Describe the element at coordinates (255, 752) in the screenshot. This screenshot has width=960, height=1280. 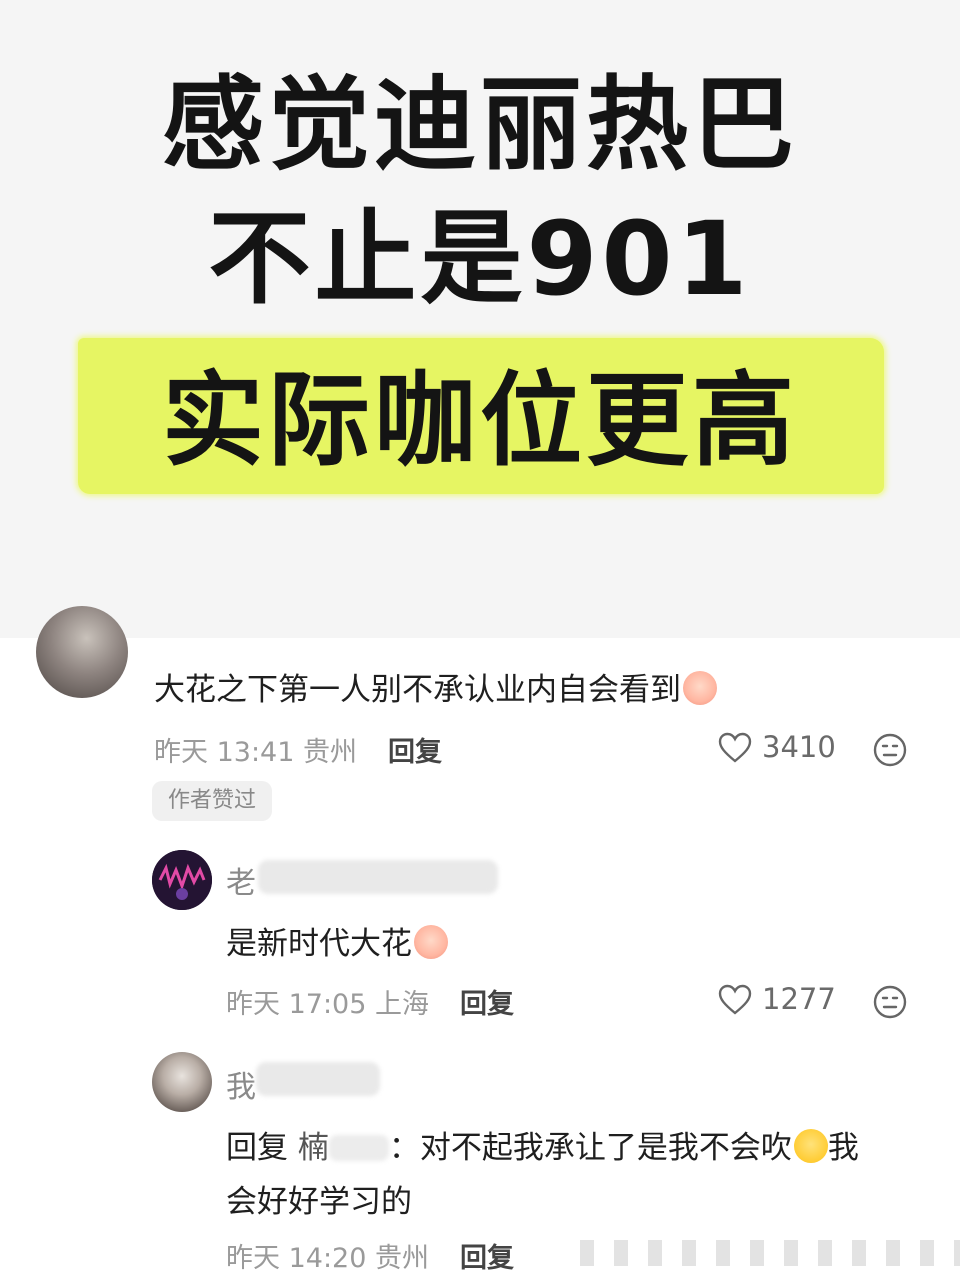
I see `comment-time: 昨天 13:41 贵州` at that location.